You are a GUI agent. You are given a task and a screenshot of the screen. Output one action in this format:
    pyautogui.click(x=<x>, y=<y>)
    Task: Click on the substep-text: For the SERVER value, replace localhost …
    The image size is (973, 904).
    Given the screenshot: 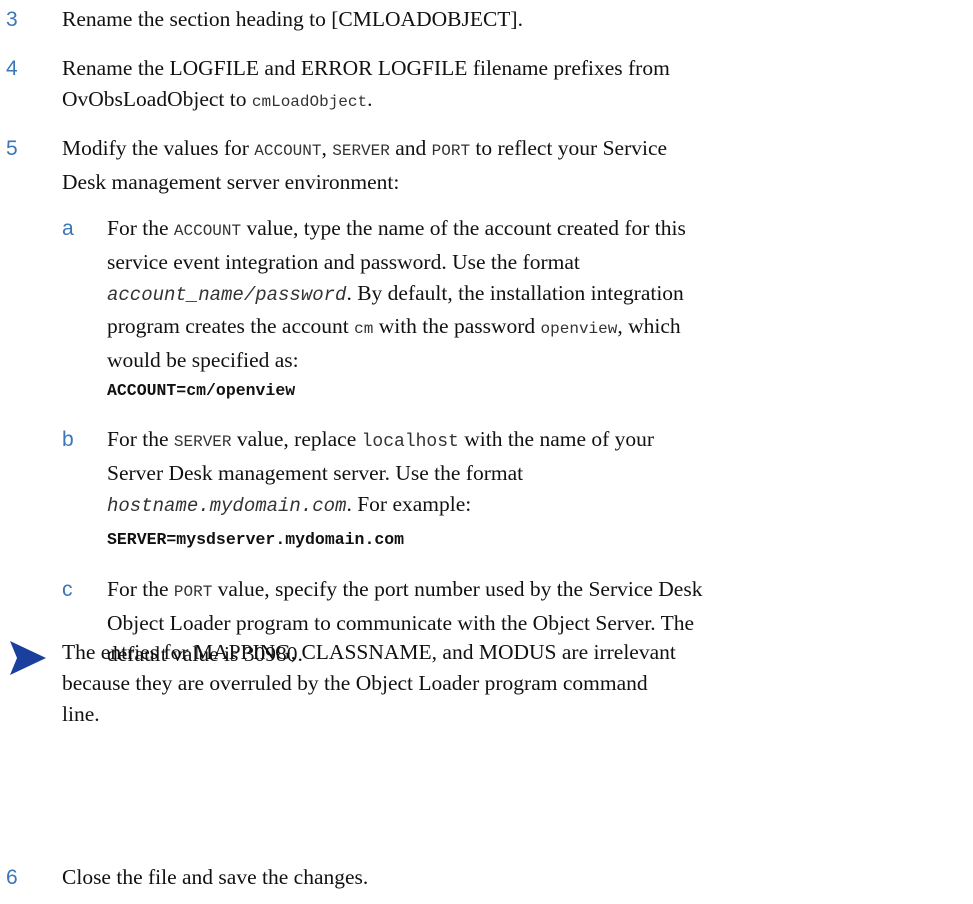 What is the action you would take?
    pyautogui.click(x=381, y=472)
    